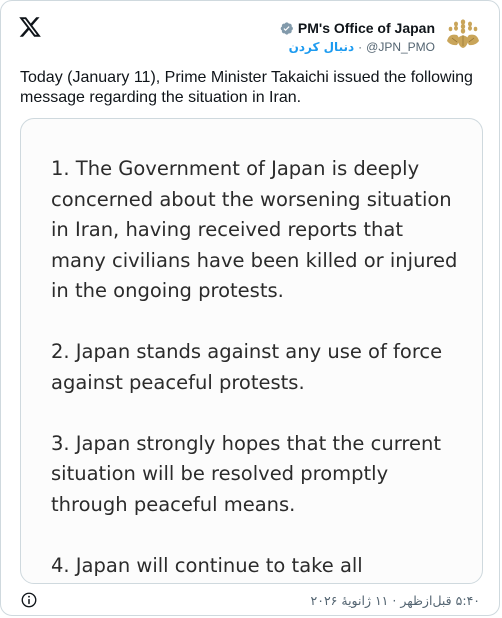 The image size is (502, 618). What do you see at coordinates (400, 47) in the screenshot?
I see `author-handle: @JPN_PMO` at bounding box center [400, 47].